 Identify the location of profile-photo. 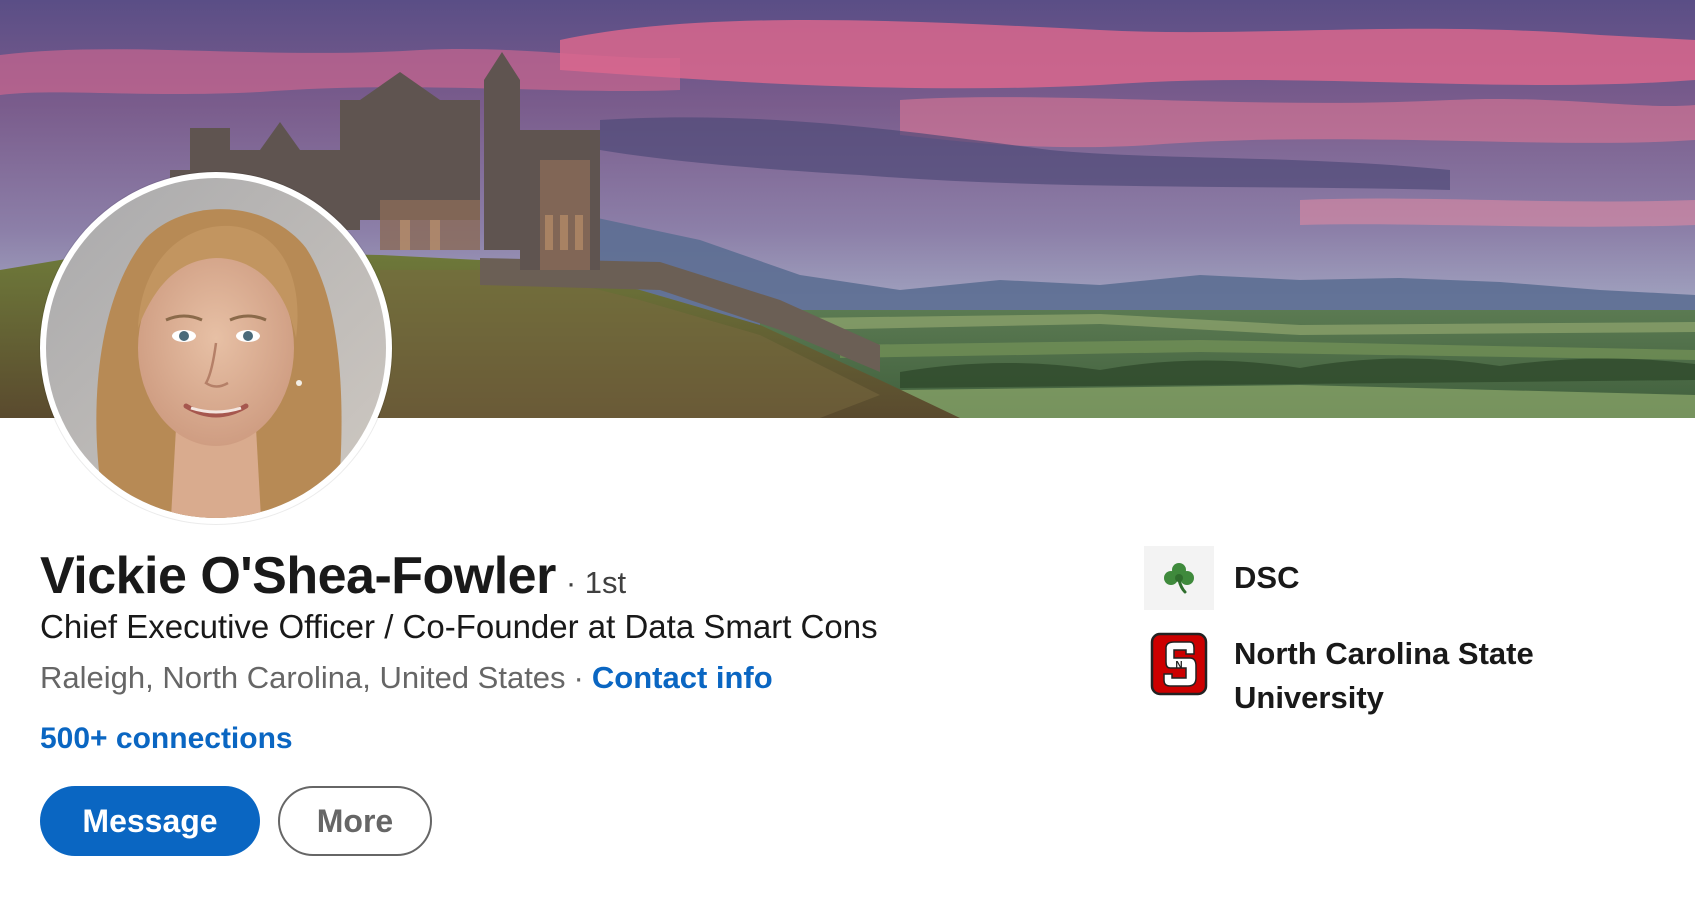
(216, 348).